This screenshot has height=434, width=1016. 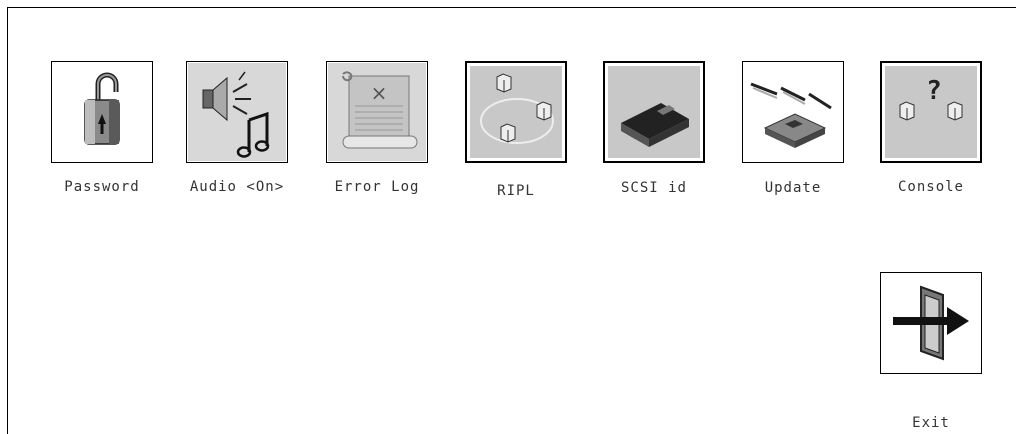 I want to click on update-icon-frame, so click(x=793, y=112).